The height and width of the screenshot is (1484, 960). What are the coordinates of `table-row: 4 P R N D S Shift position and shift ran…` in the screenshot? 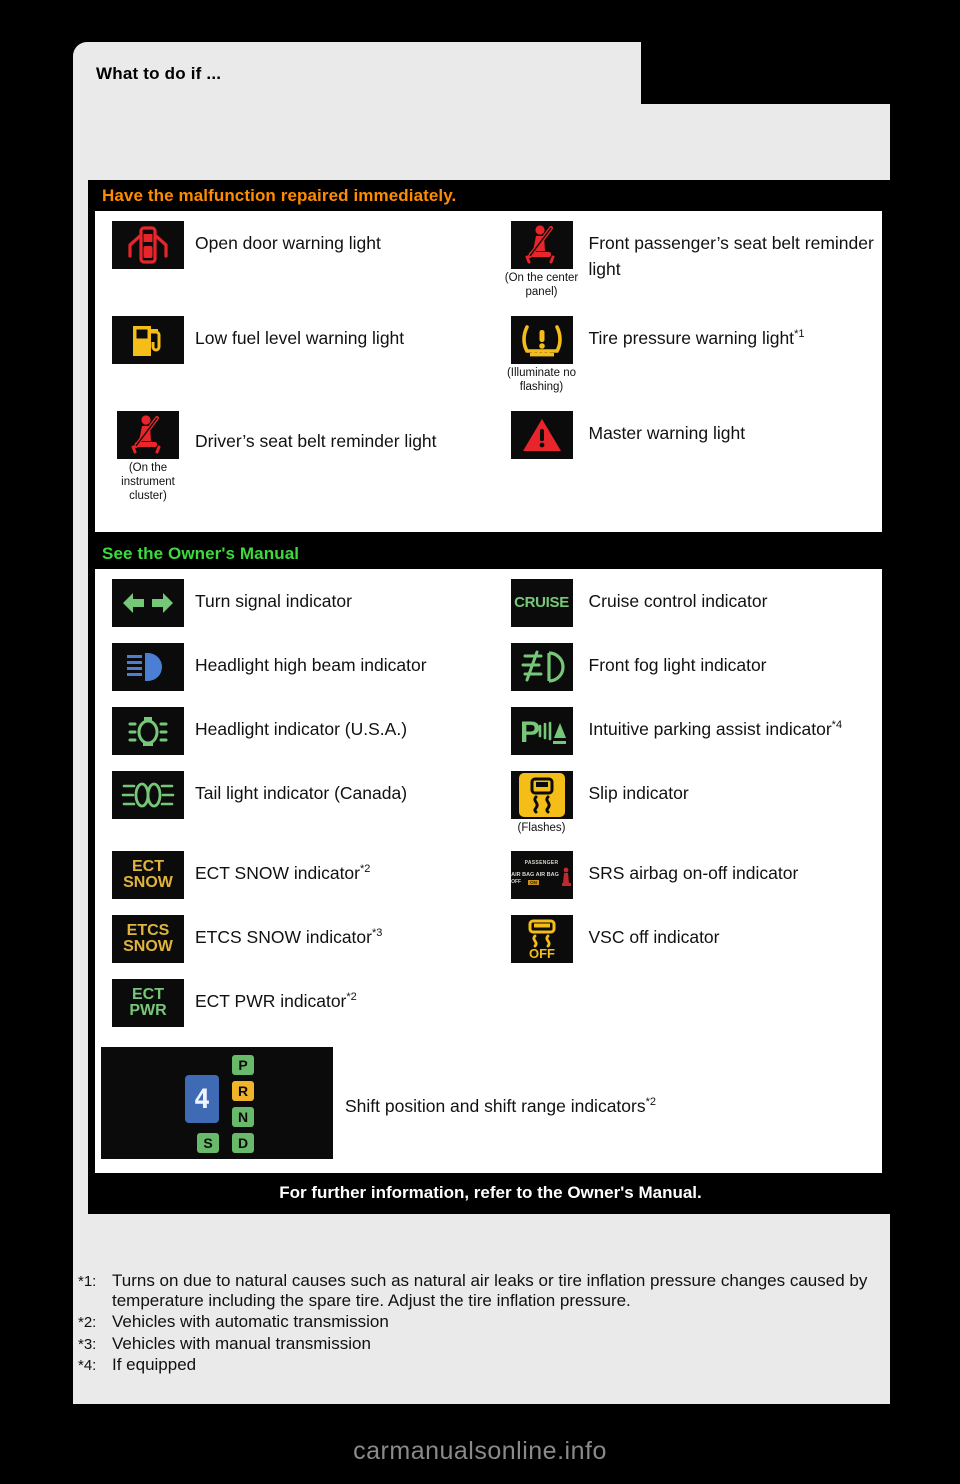 It's located at (488, 1103).